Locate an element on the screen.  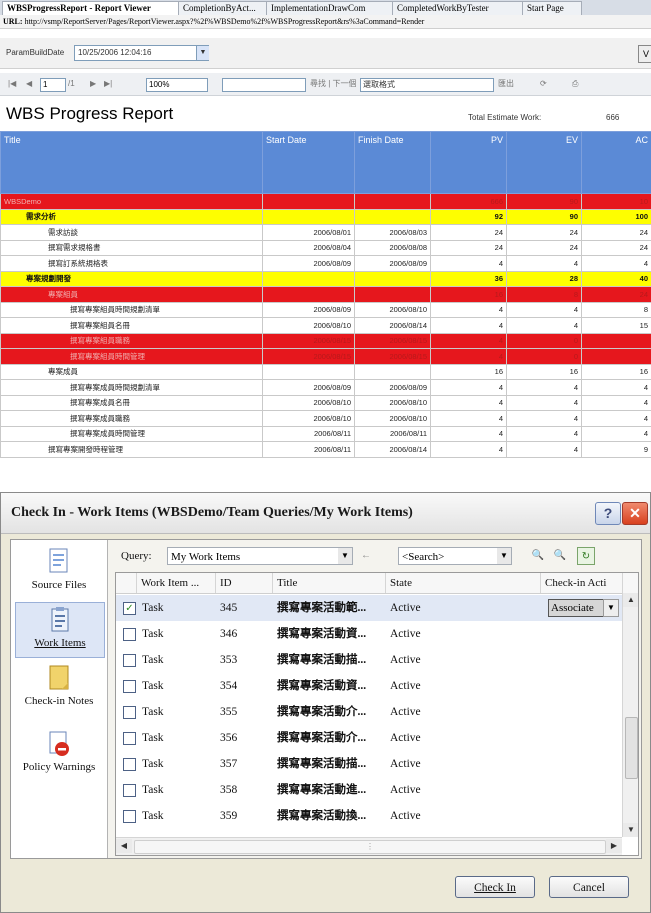
work-item-row: Task 359 撰寫專案活動換... Active is located at coordinates (369, 816).